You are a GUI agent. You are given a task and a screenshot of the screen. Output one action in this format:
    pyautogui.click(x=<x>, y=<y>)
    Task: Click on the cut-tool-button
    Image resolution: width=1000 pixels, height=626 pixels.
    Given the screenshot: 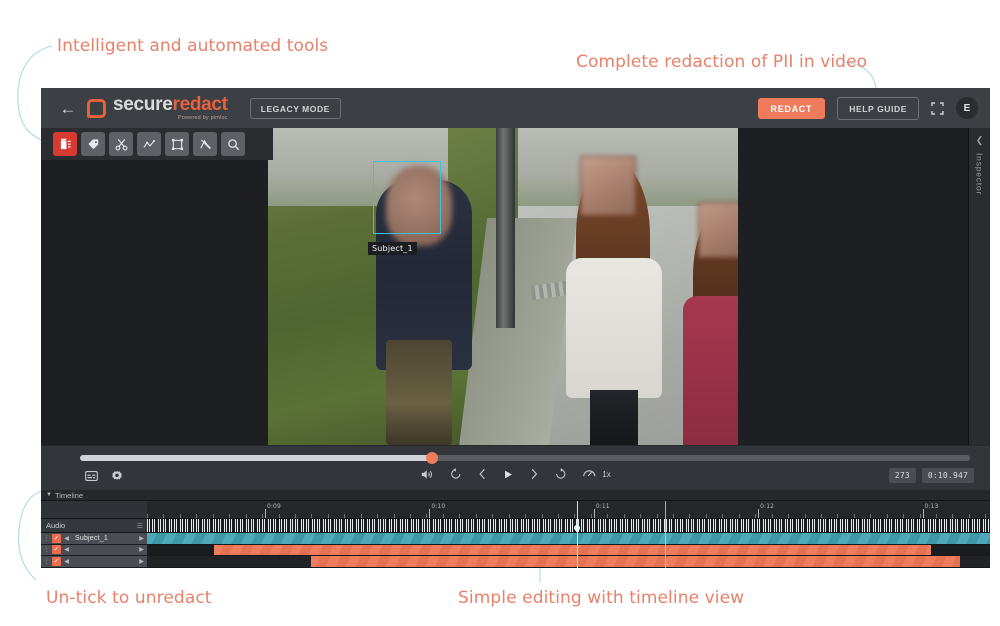 What is the action you would take?
    pyautogui.click(x=121, y=144)
    